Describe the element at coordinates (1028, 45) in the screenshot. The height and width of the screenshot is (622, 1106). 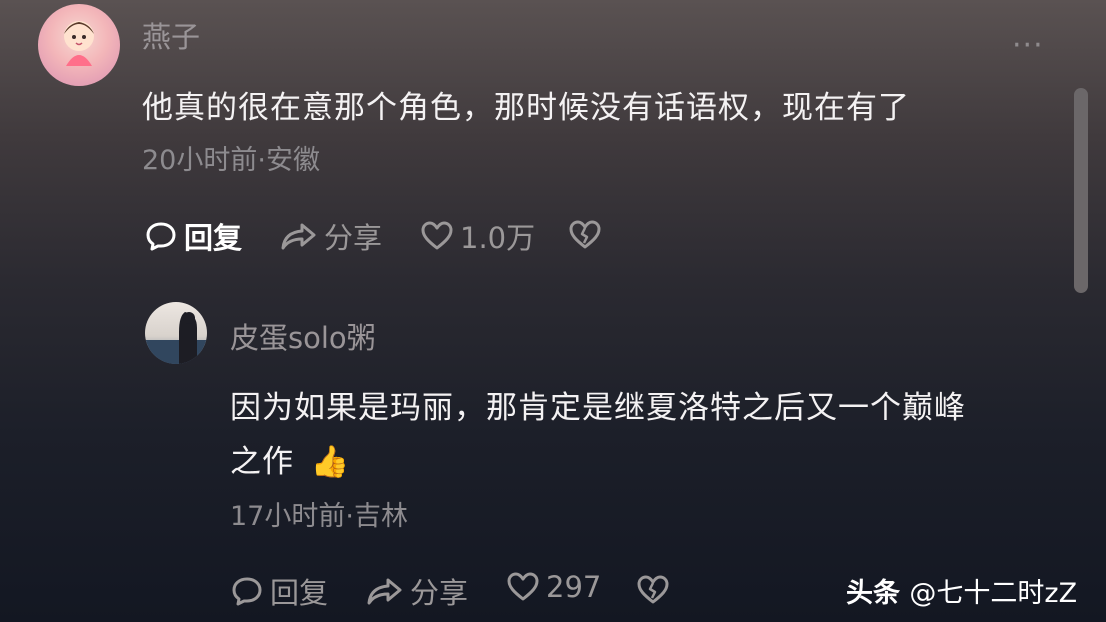
I see `more-options-icon: ···` at that location.